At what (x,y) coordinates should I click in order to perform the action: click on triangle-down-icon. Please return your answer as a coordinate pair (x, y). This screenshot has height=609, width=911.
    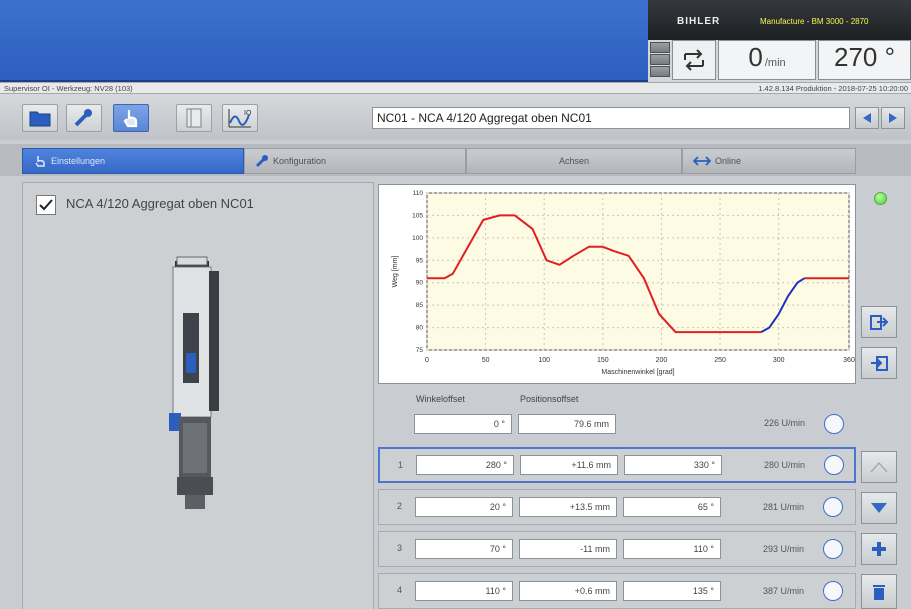
    Looking at the image, I should click on (879, 508).